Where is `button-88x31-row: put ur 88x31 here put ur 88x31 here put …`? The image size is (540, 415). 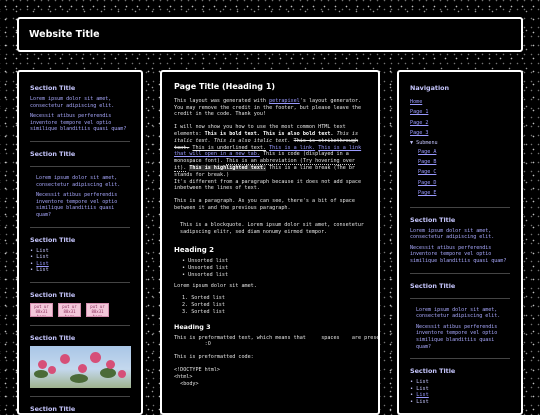
button-88x31-row: put ur 88x31 here put ur 88x31 here put … is located at coordinates (80, 309).